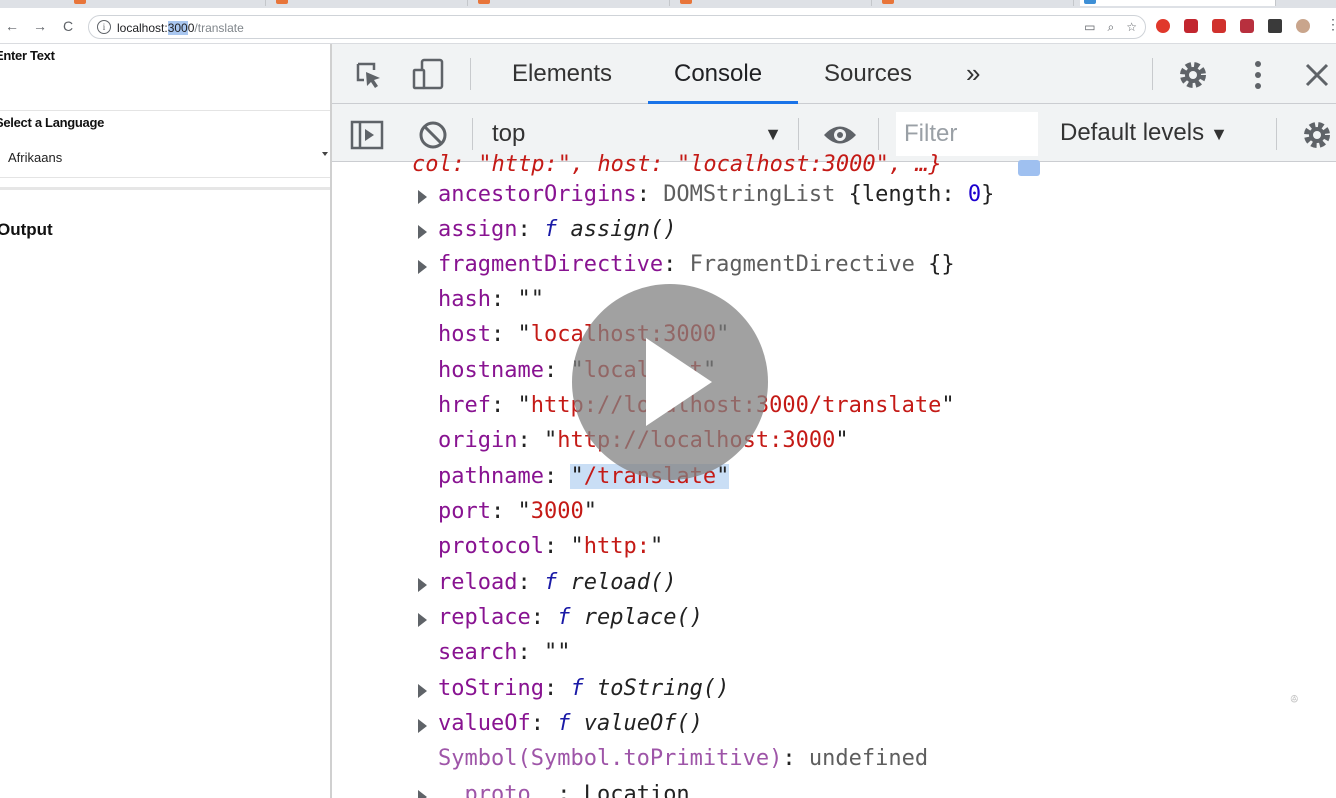 The width and height of the screenshot is (1336, 798). Describe the element at coordinates (27, 55) in the screenshot. I see `enter-text-label: Enter Text` at that location.